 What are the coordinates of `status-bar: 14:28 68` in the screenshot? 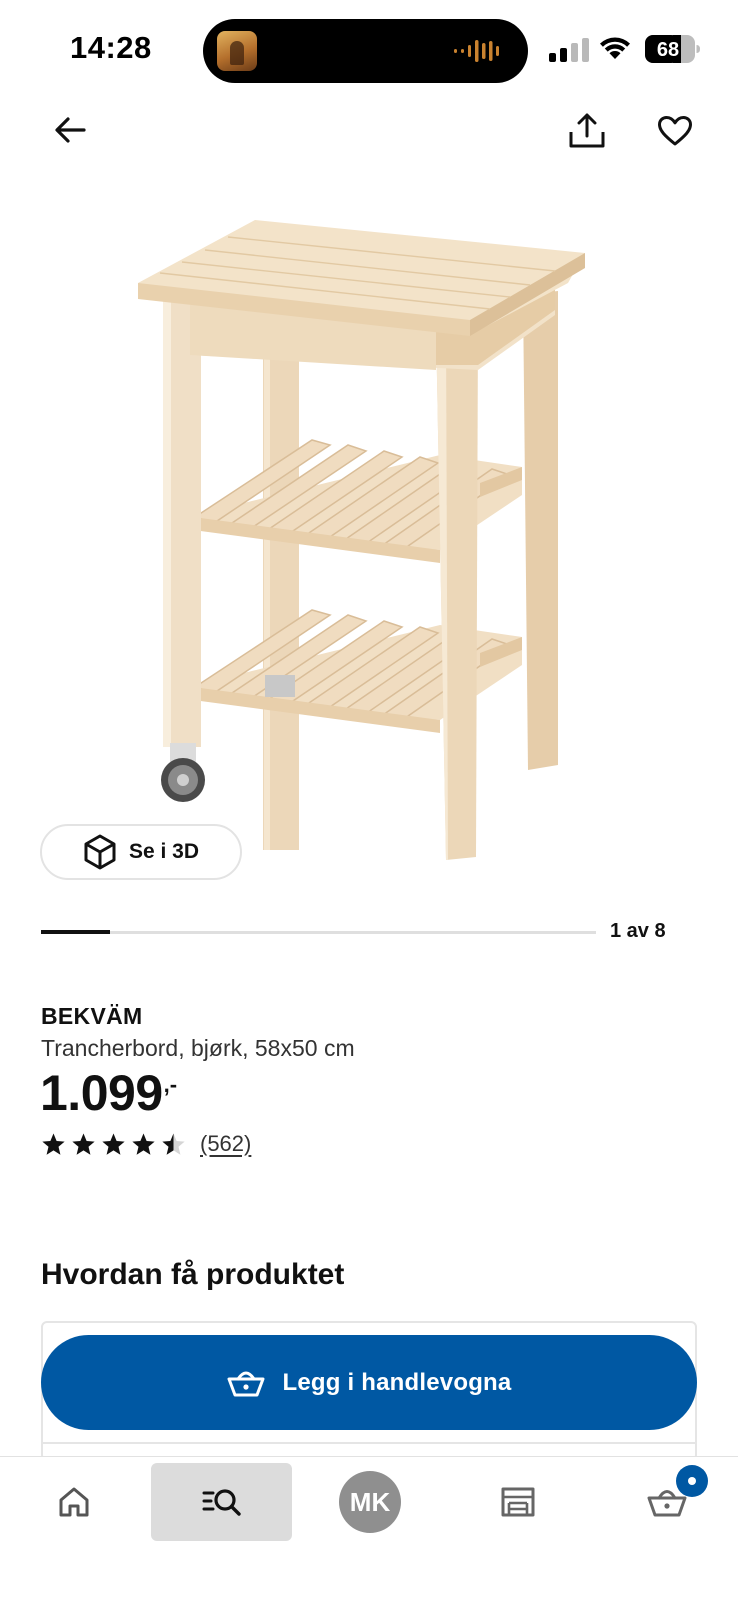 It's located at (369, 50).